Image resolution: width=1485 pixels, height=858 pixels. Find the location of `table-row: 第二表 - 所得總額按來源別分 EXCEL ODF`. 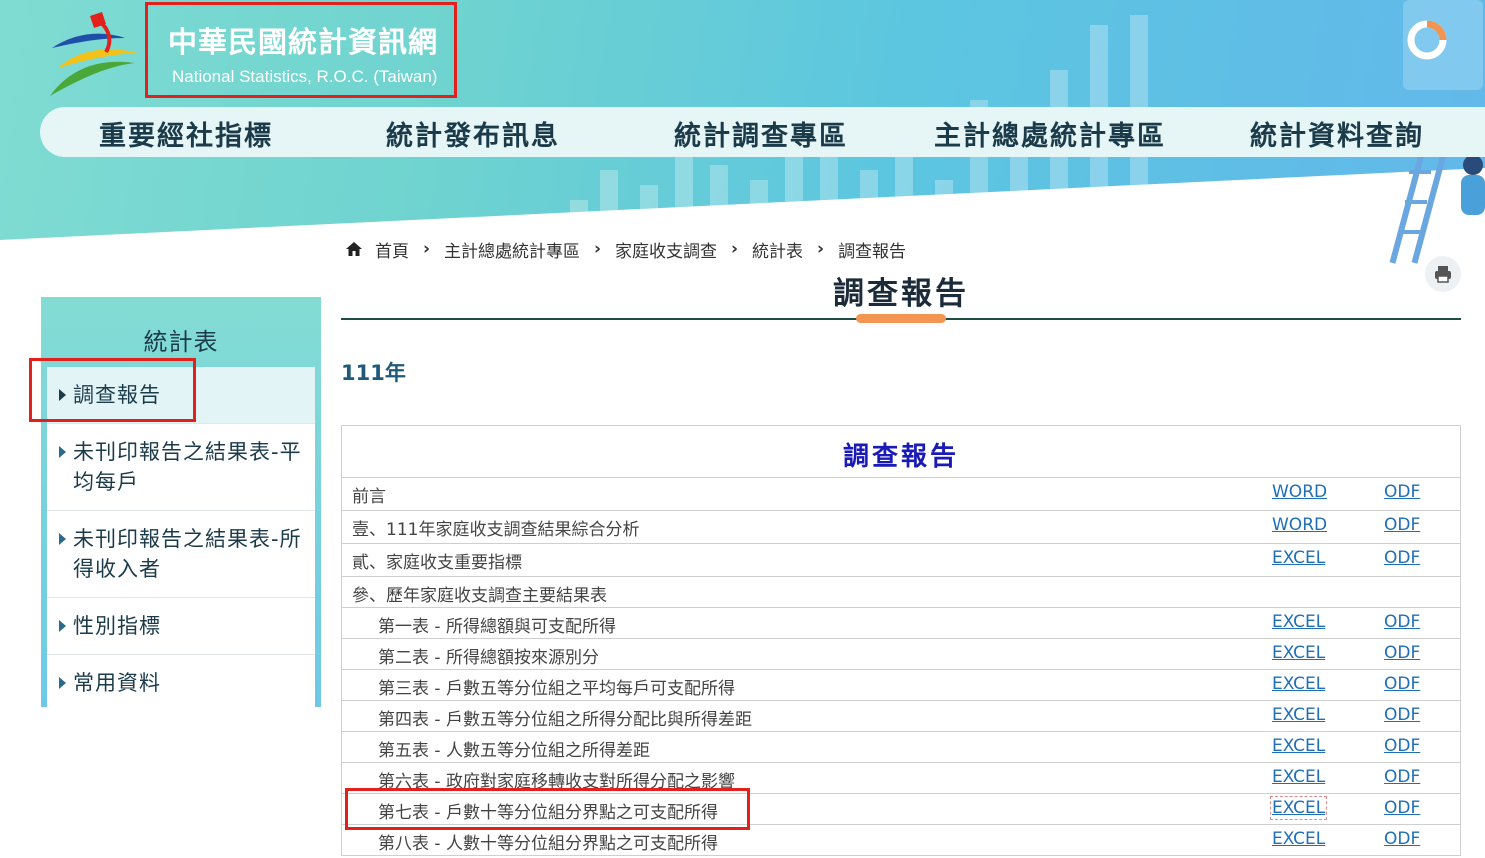

table-row: 第二表 - 所得總額按來源別分 EXCEL ODF is located at coordinates (901, 654).